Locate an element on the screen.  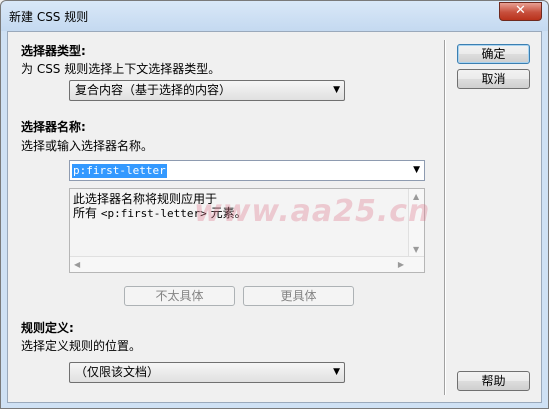
help-button: 帮助 is located at coordinates (493, 381).